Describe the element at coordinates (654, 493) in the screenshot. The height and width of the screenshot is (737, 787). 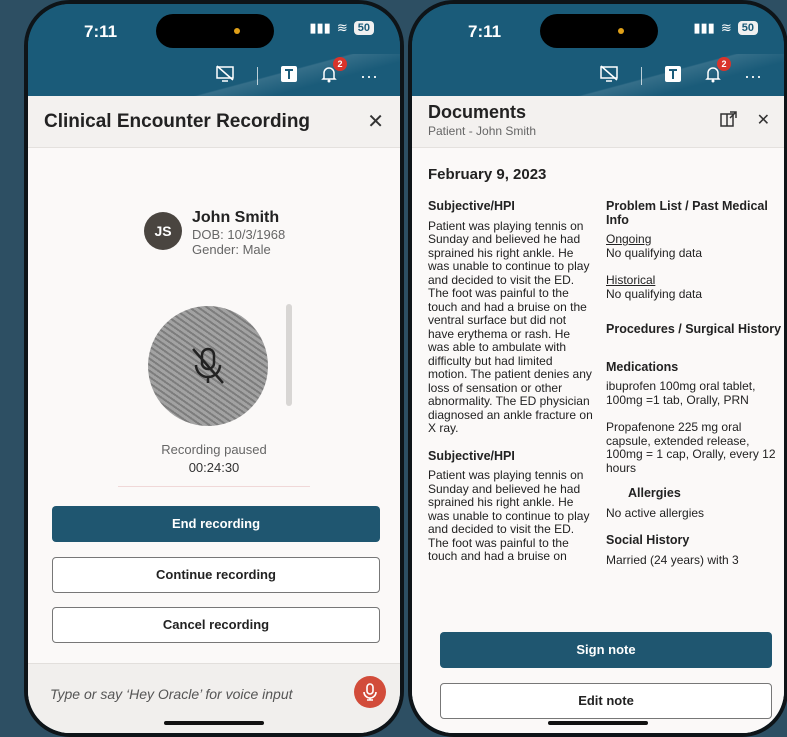
I see `allergies-heading: Allergies` at that location.